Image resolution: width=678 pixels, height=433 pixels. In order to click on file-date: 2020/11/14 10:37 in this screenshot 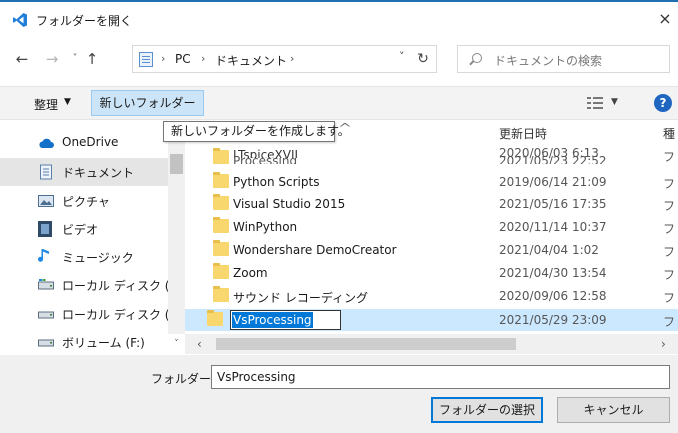, I will do `click(553, 227)`.